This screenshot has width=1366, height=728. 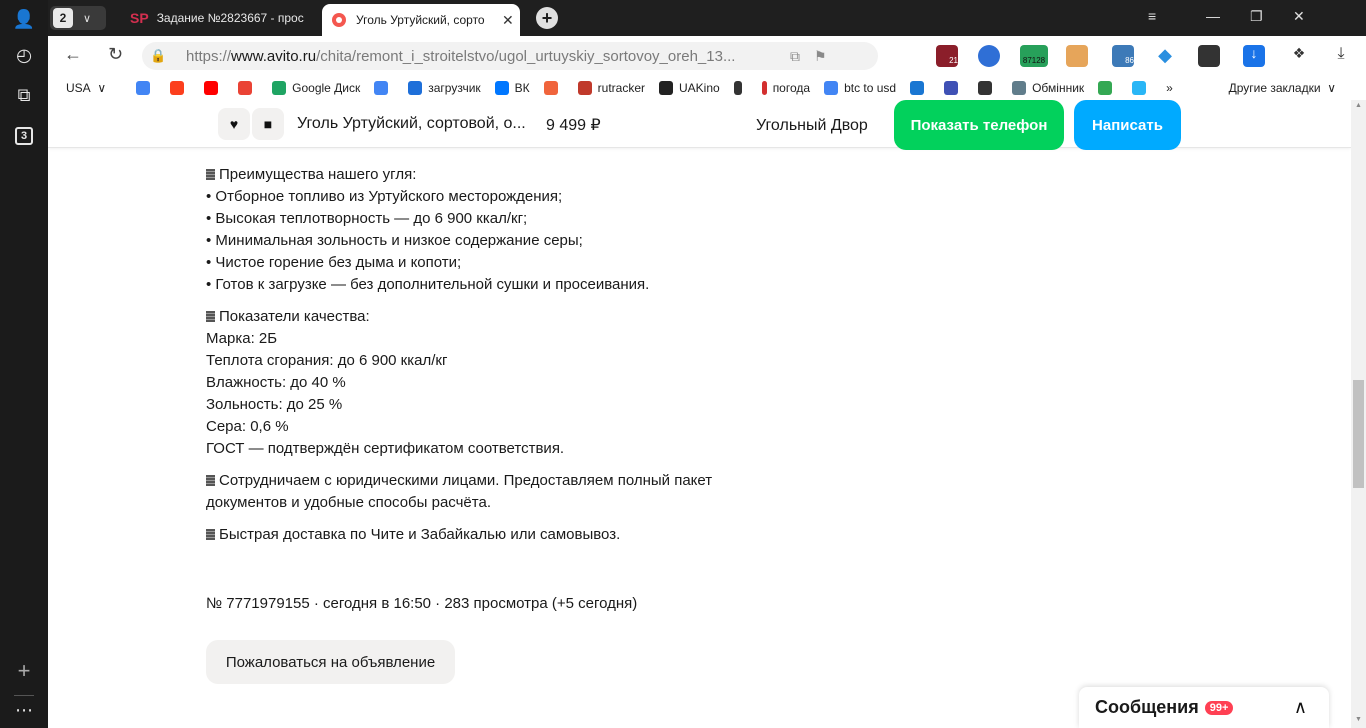 I want to click on ext-price-icon: 87128, so click(x=1034, y=56).